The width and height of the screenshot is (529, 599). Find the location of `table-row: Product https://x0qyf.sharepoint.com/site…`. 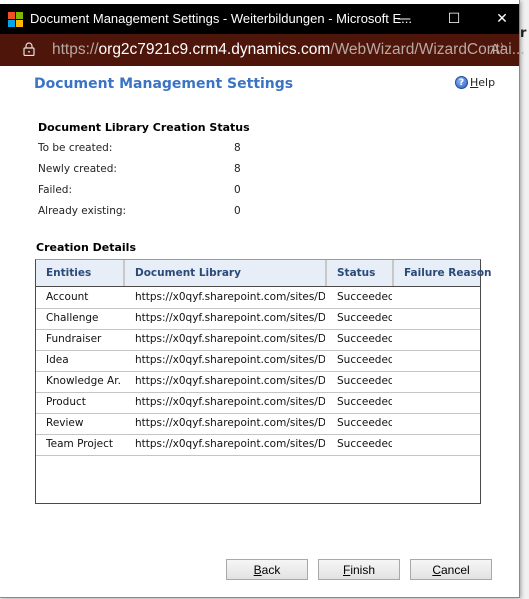

table-row: Product https://x0qyf.sharepoint.com/site… is located at coordinates (258, 403).